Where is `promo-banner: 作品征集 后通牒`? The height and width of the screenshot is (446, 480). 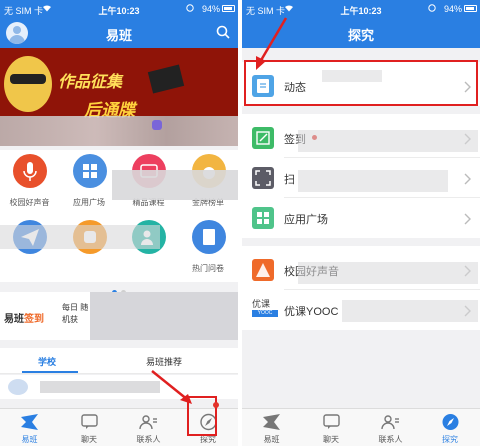 promo-banner: 作品征集 后通牒 is located at coordinates (119, 97).